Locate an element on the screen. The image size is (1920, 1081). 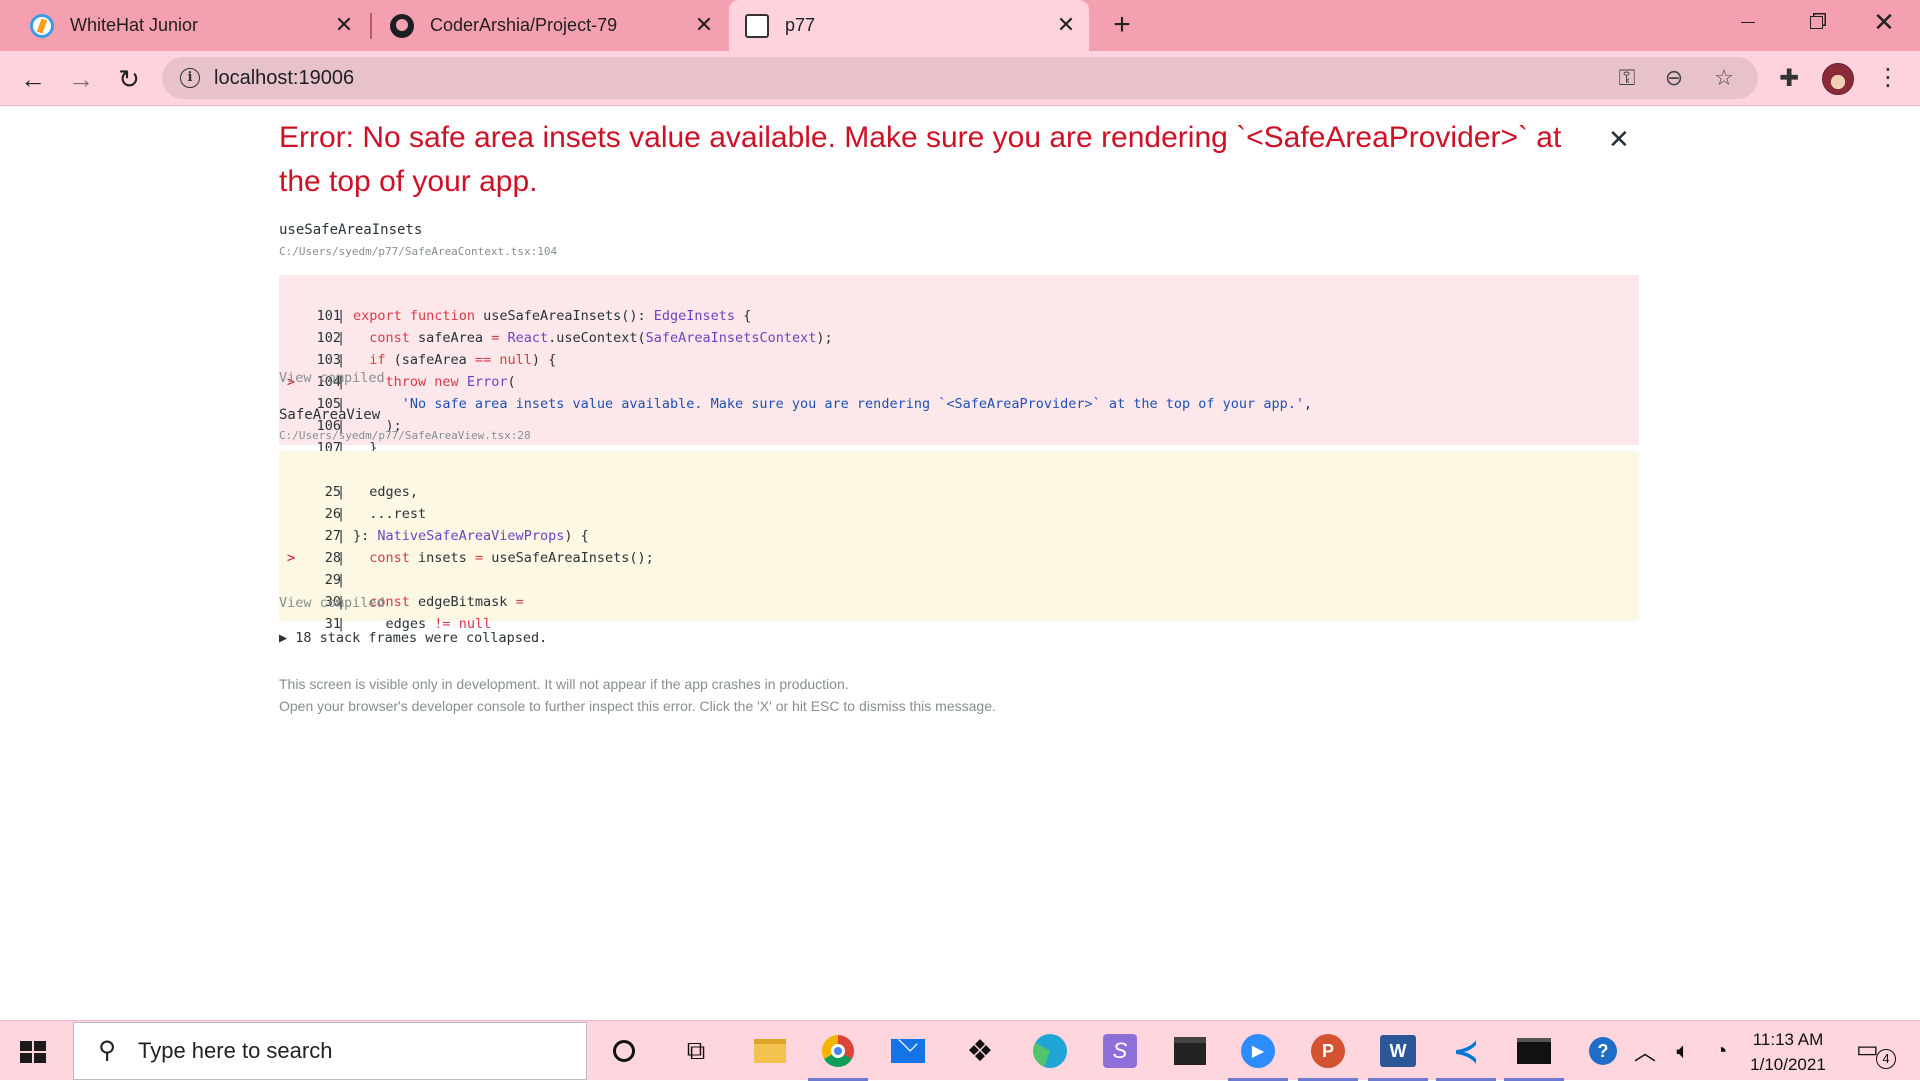
code-line: 26 | ...rest is located at coordinates (375, 514).